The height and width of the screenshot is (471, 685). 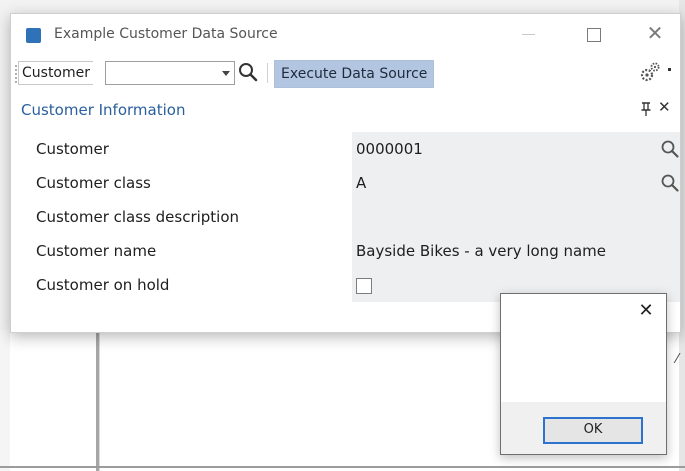 I want to click on background-divider, so click(x=99, y=400).